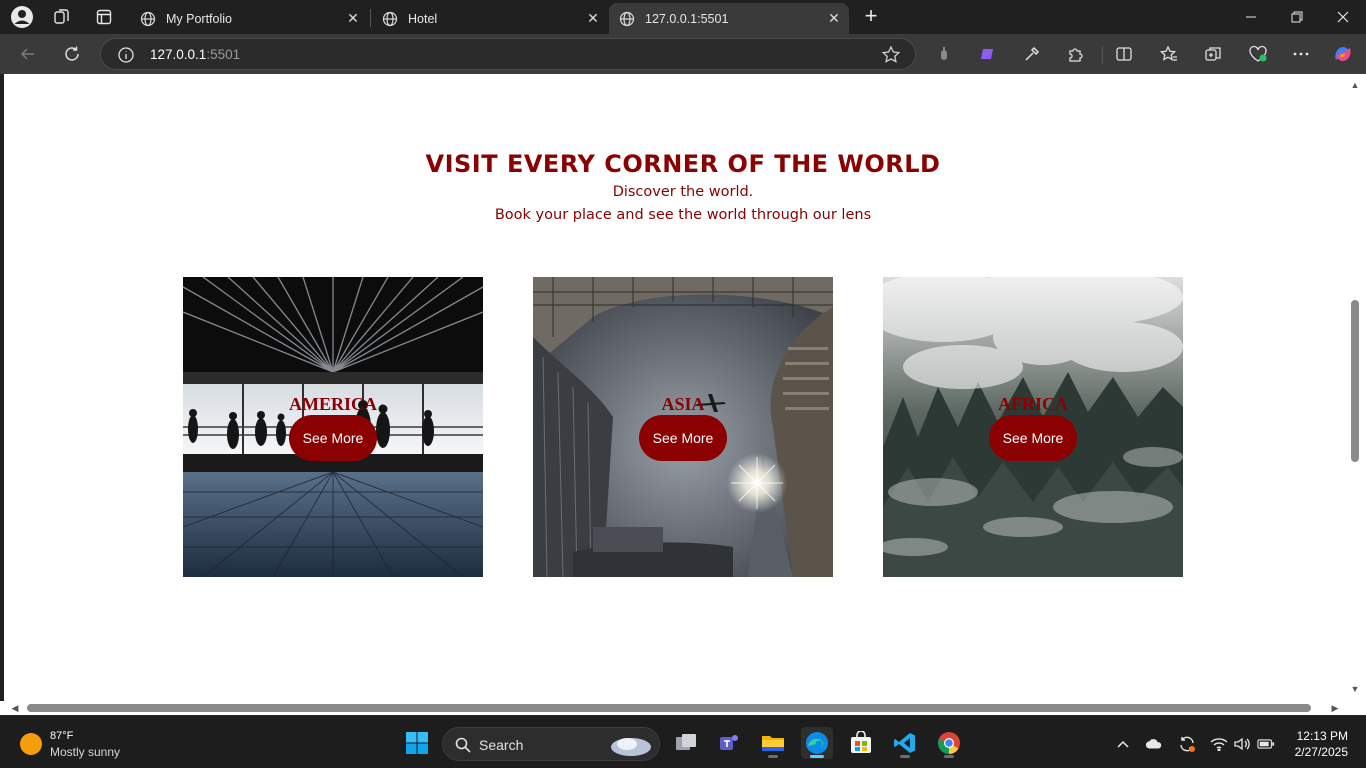 This screenshot has height=768, width=1366. I want to click on profile-icon, so click(22, 17).